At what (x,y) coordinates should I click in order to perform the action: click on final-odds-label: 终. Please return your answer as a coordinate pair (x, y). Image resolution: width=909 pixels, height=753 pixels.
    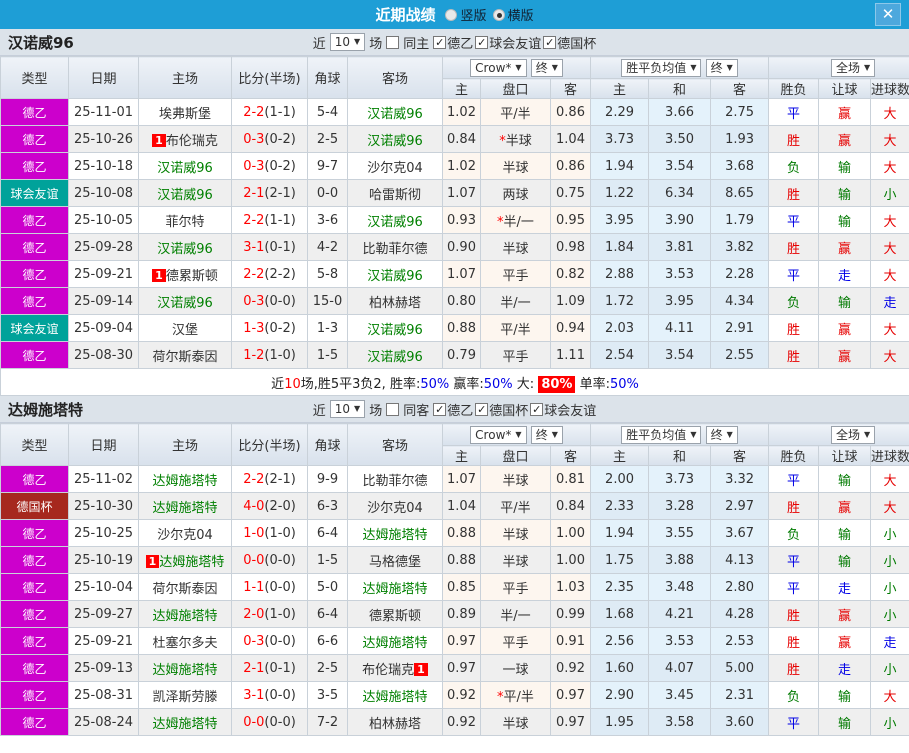
    Looking at the image, I should click on (541, 434).